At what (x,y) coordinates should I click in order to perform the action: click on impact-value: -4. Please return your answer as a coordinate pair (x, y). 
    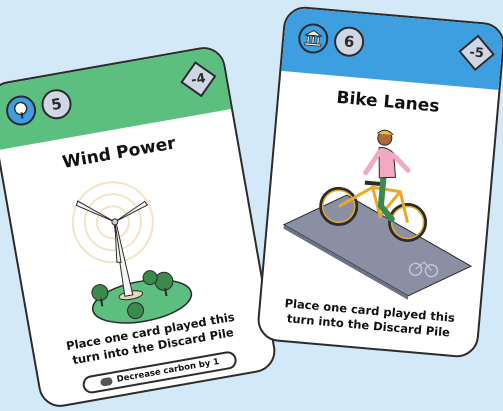
    Looking at the image, I should click on (198, 79).